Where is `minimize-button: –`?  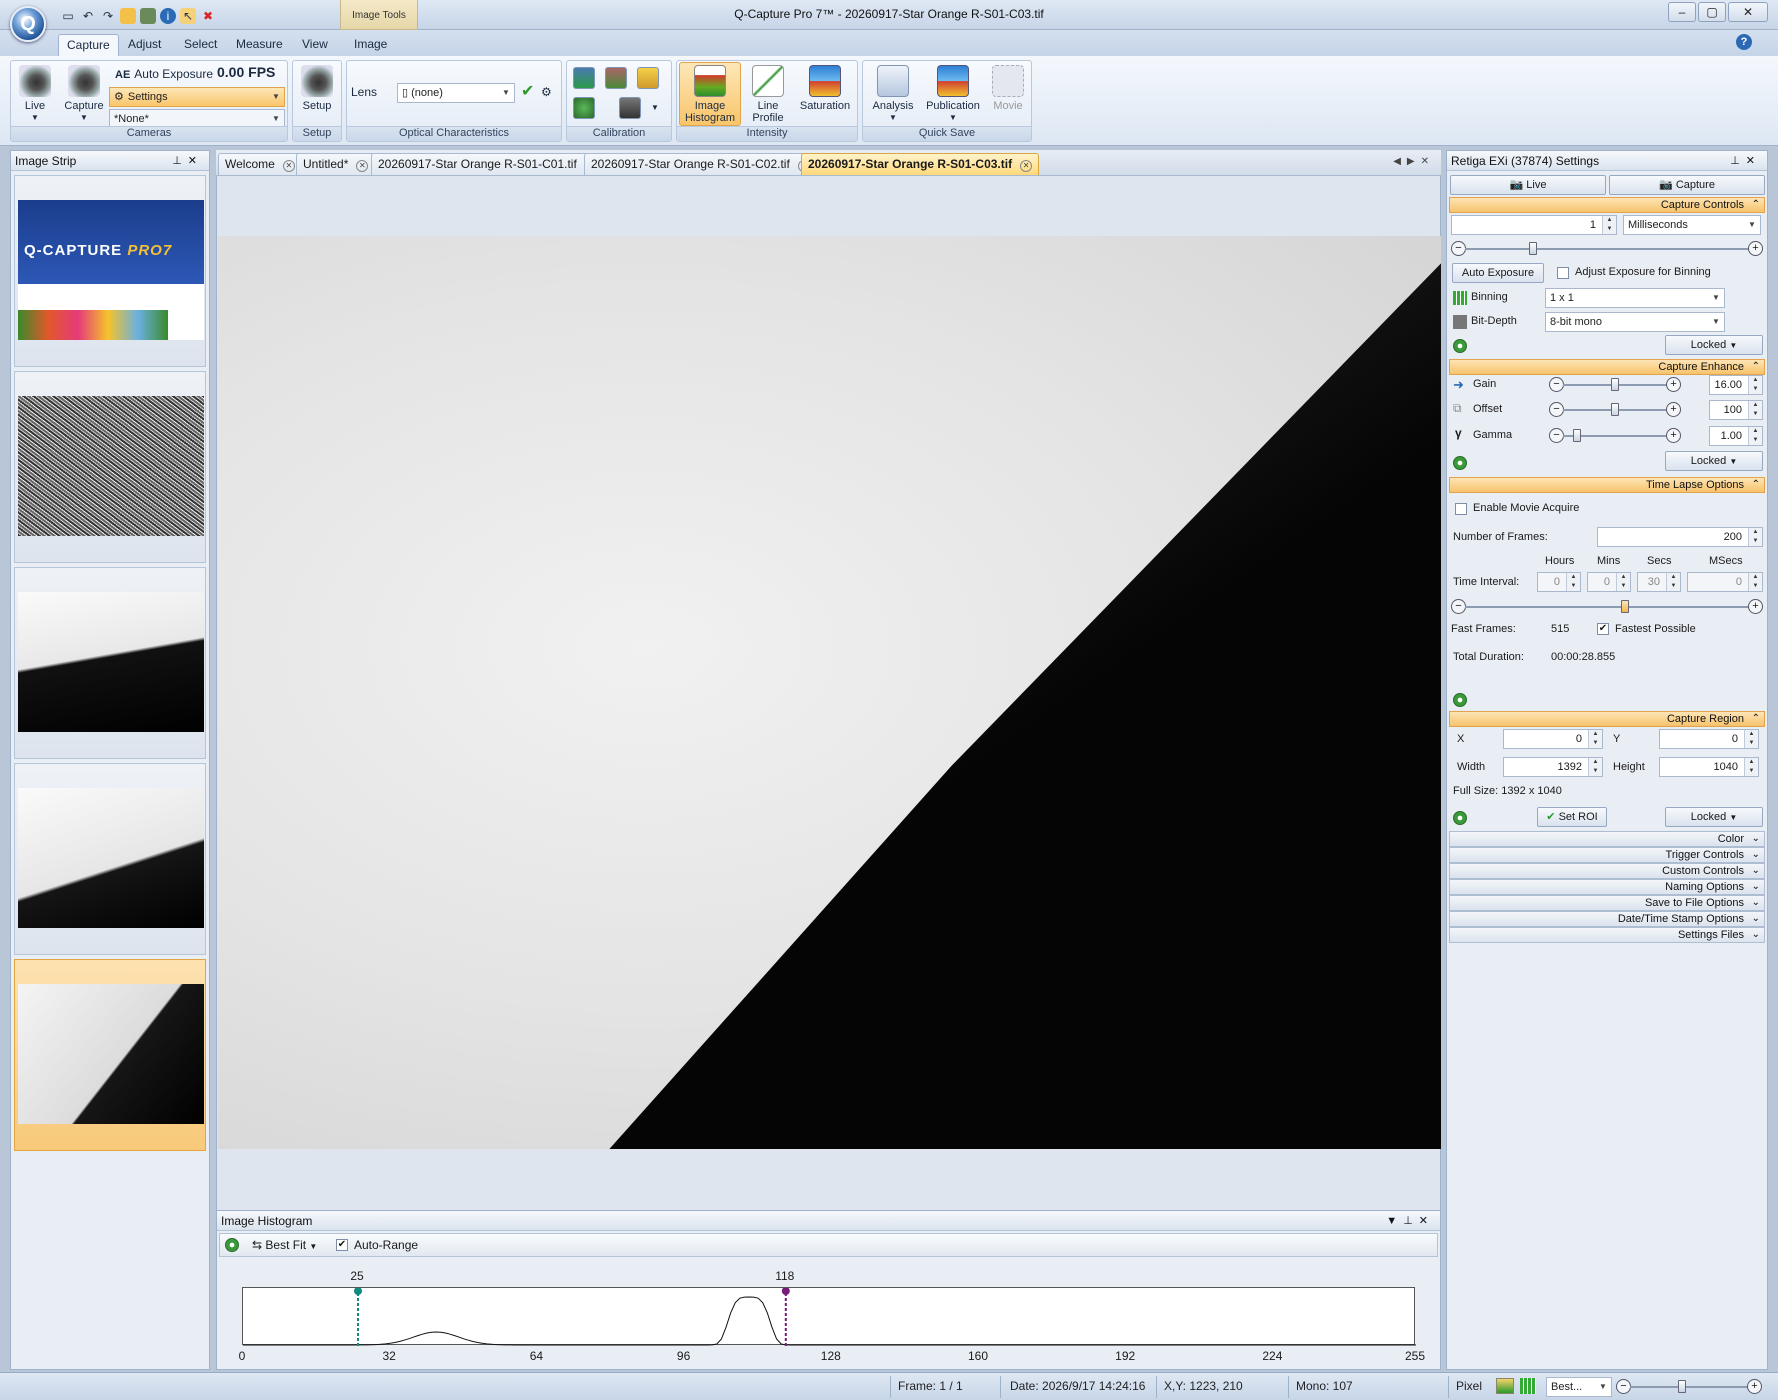 minimize-button: – is located at coordinates (1682, 12).